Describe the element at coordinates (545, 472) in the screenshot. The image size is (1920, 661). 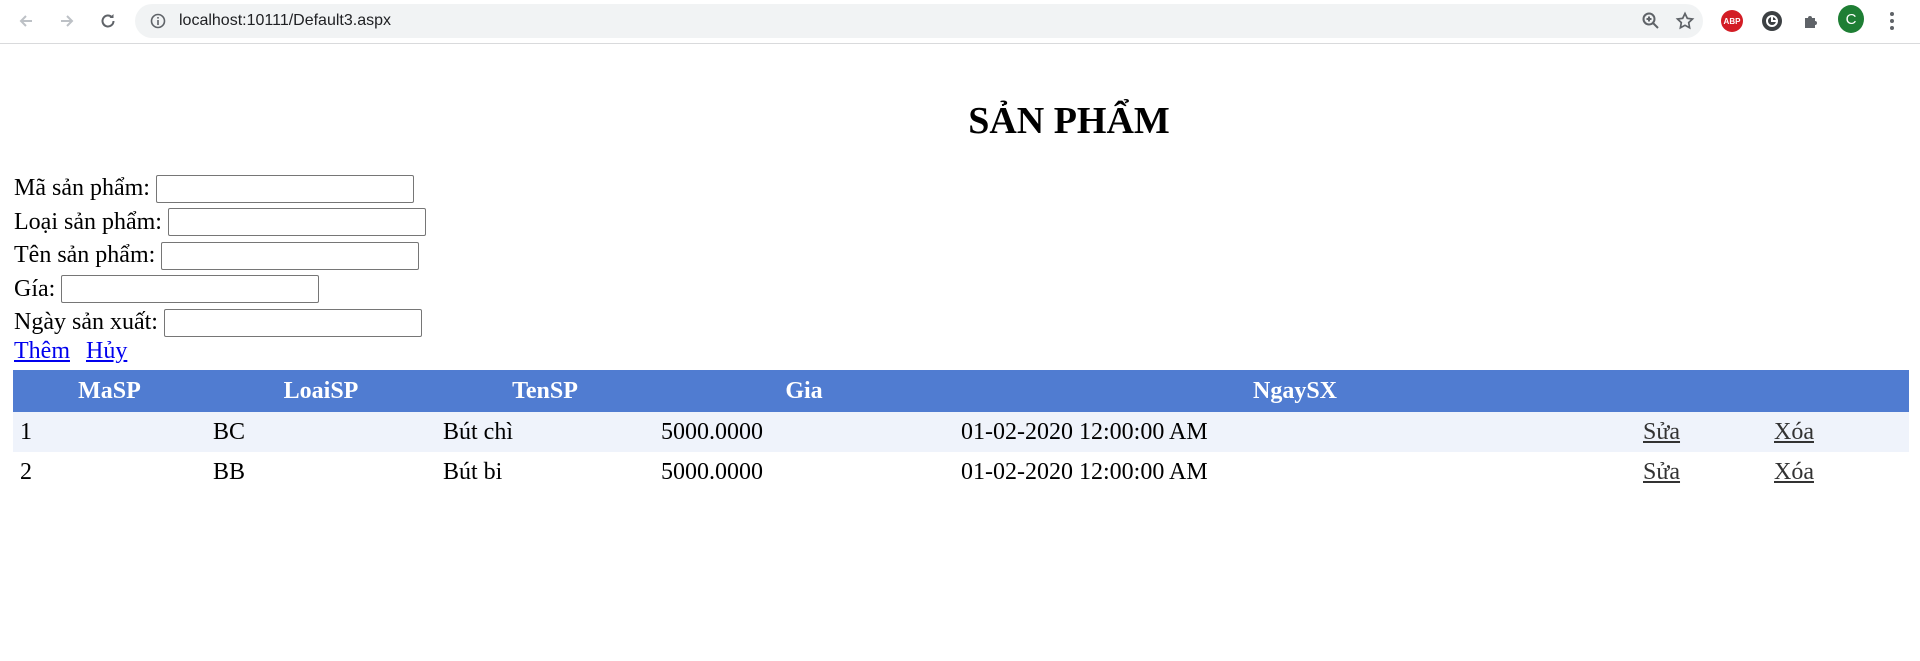
I see `cell-tensp: Bút bi` at that location.